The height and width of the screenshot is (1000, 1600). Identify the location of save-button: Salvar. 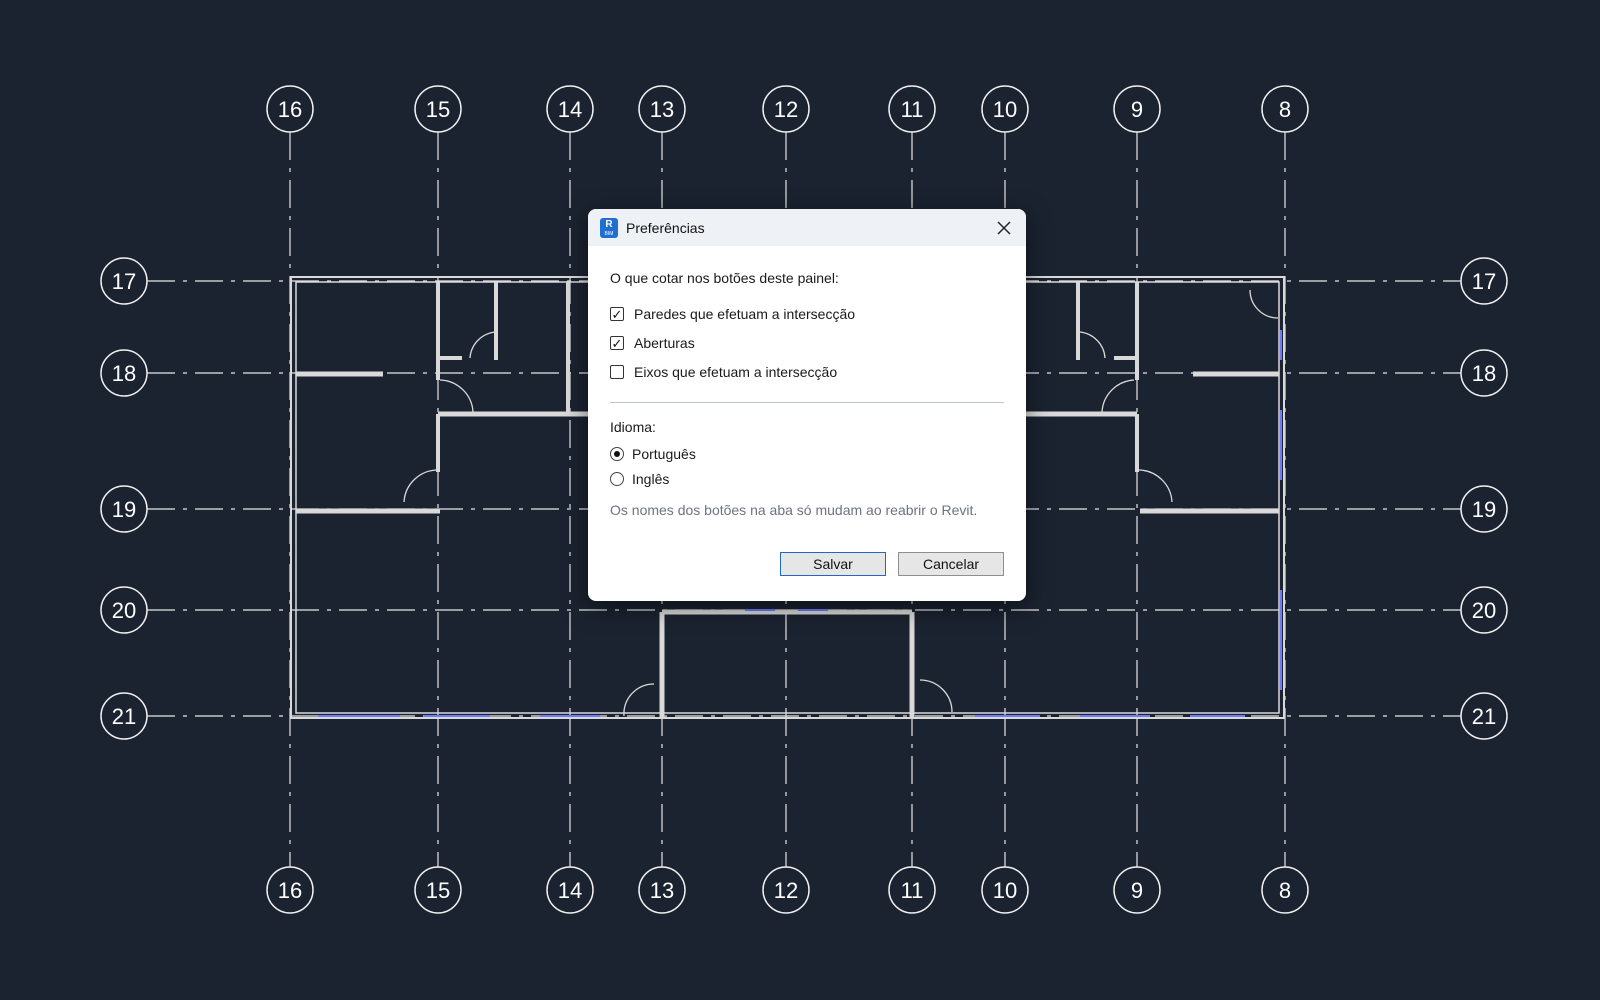
(833, 564).